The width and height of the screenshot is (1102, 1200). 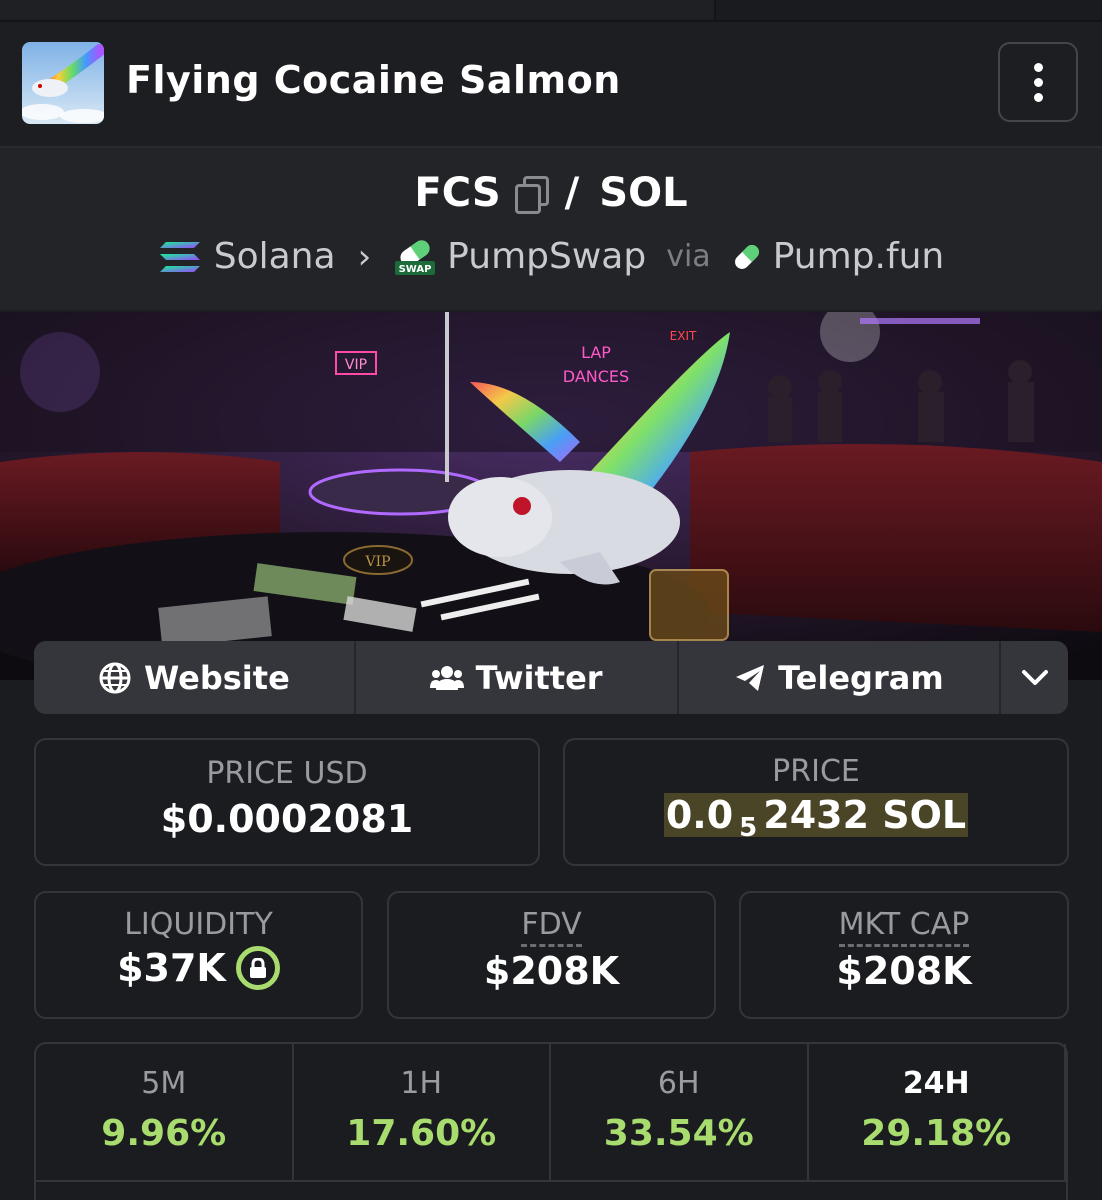 I want to click on price-usd-label: PRICE USD, so click(x=287, y=773).